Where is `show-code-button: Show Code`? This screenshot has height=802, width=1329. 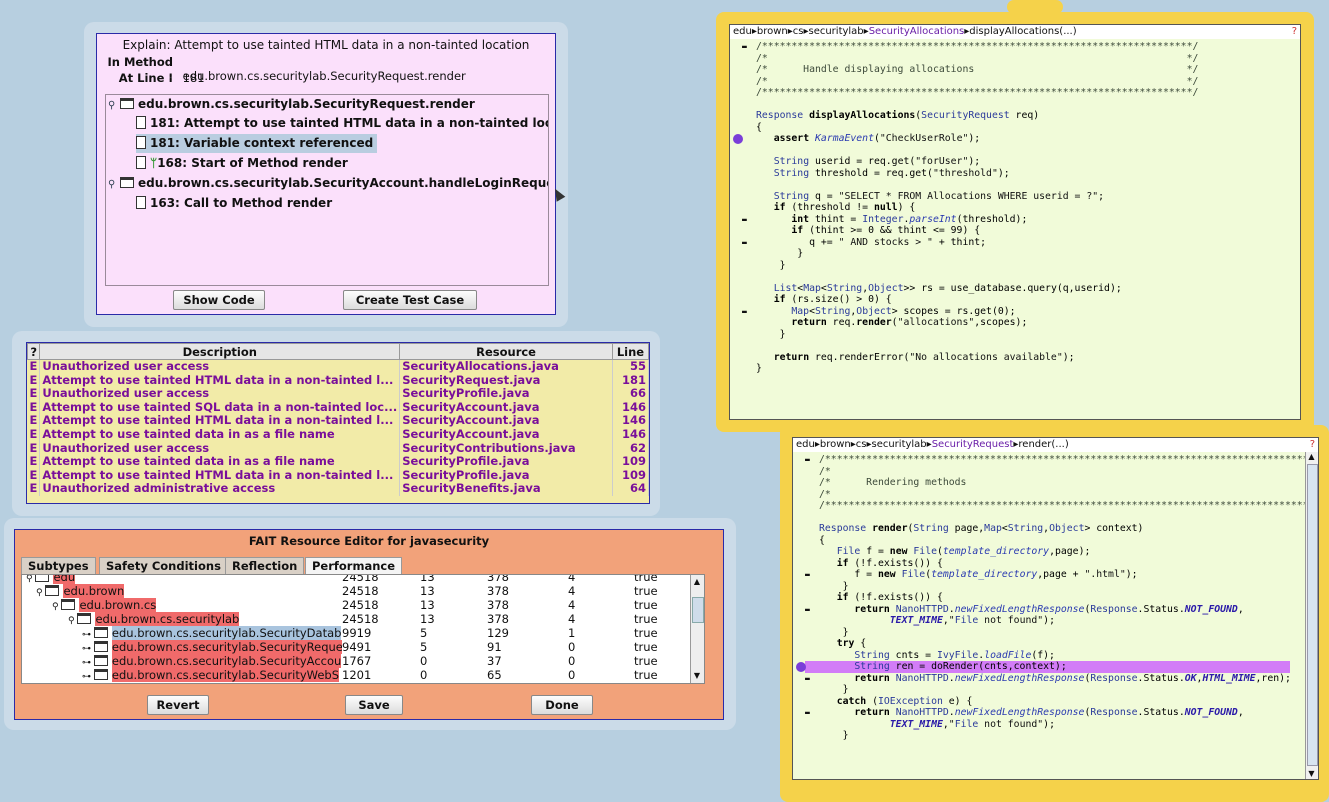
show-code-button: Show Code is located at coordinates (219, 300).